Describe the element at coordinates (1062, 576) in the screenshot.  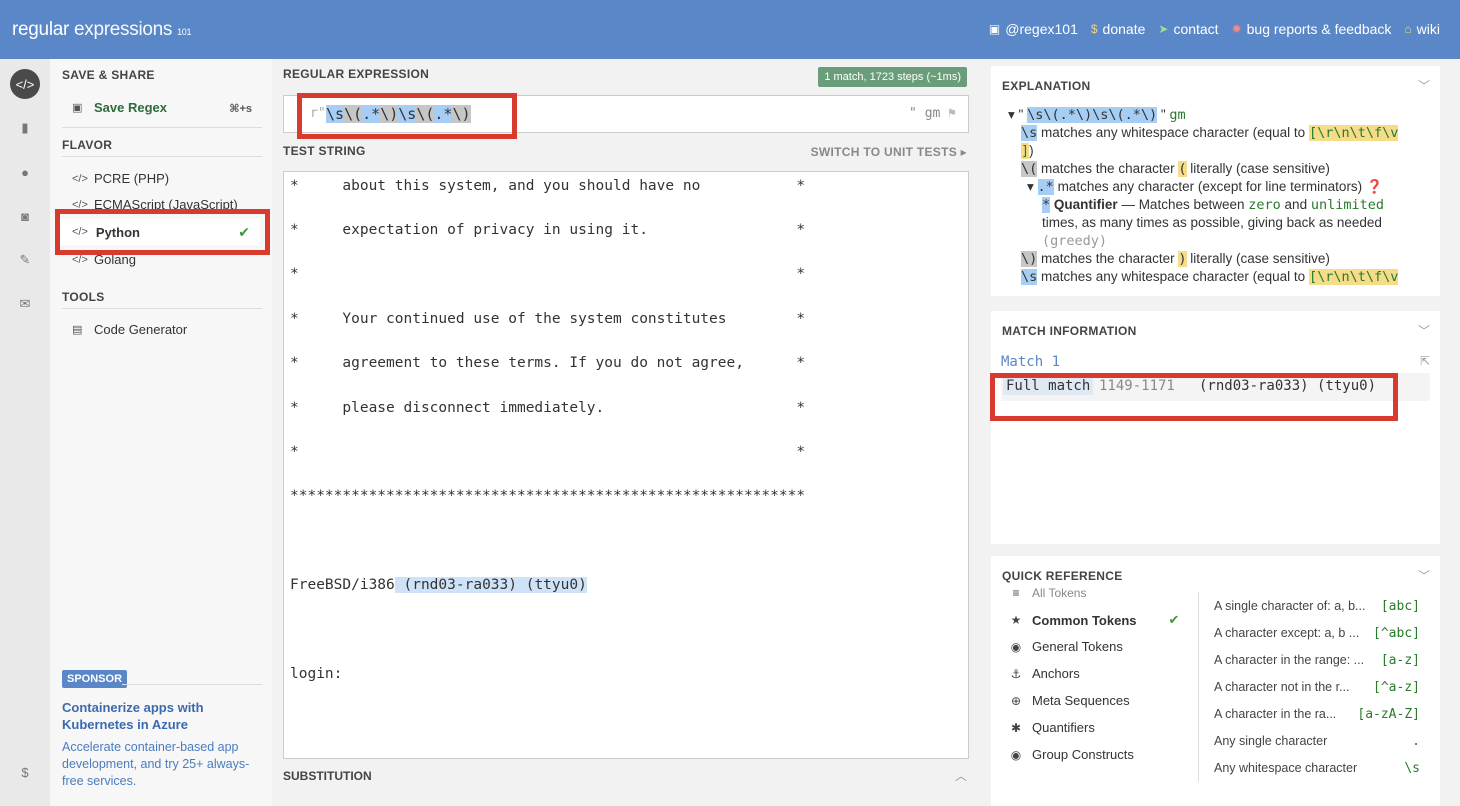
I see `quick-reference-title: QUICK REFERENCE` at that location.